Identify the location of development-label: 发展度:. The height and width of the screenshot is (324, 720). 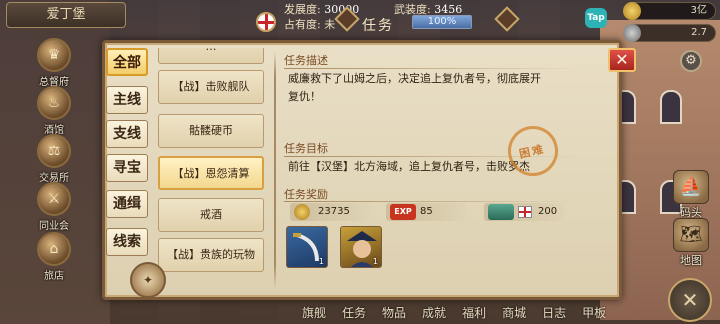
(302, 9).